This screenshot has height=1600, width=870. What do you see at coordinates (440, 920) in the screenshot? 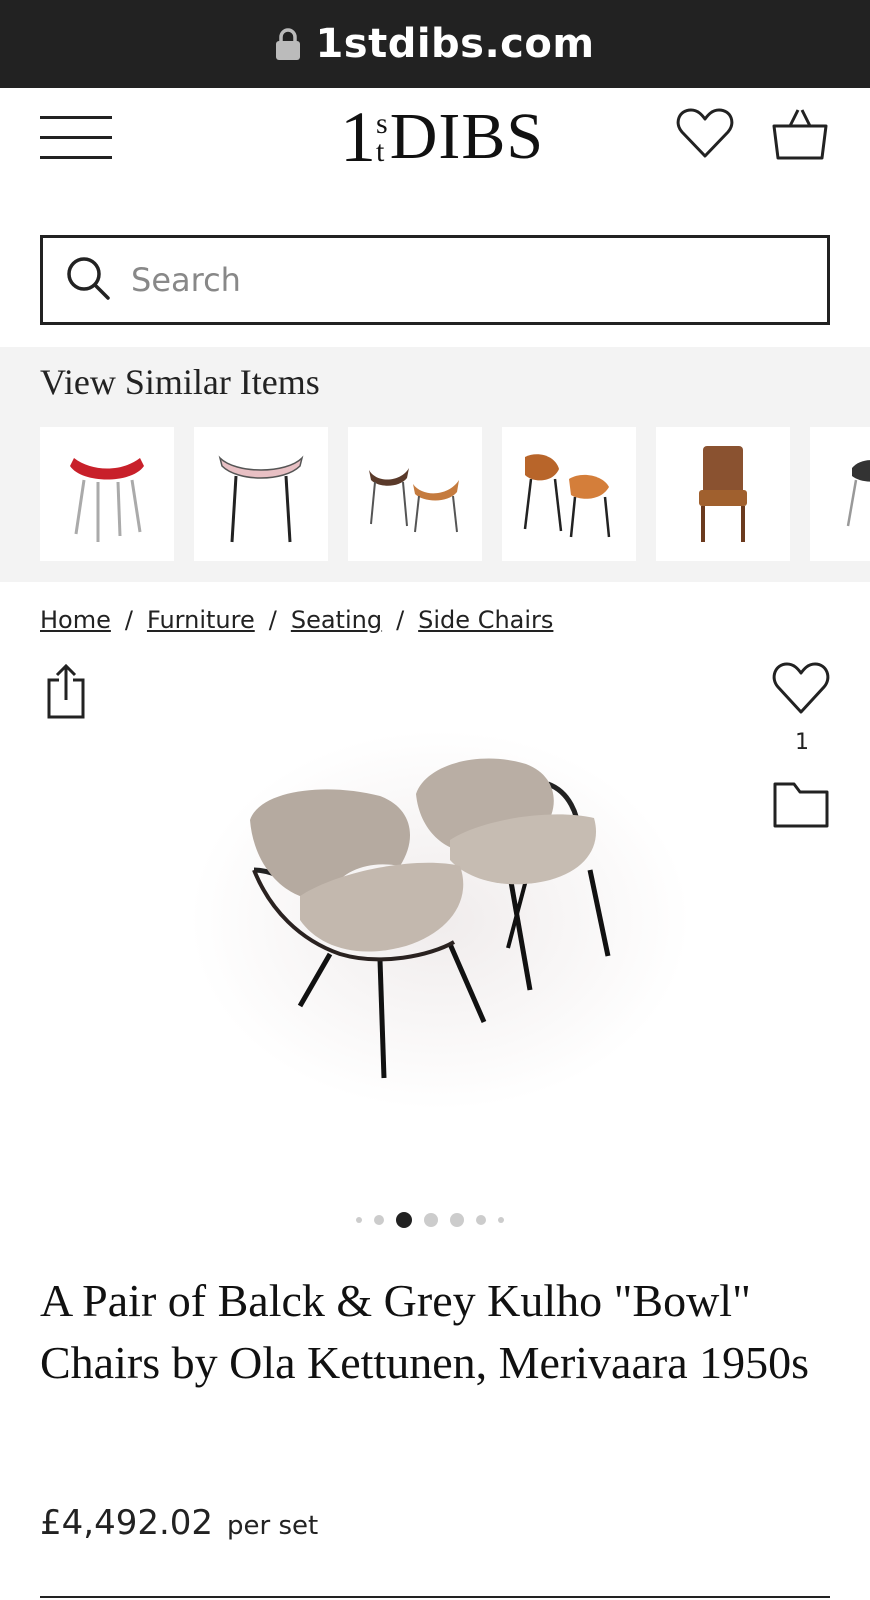
I see `pair-grey-bowl-chairs-photo` at bounding box center [440, 920].